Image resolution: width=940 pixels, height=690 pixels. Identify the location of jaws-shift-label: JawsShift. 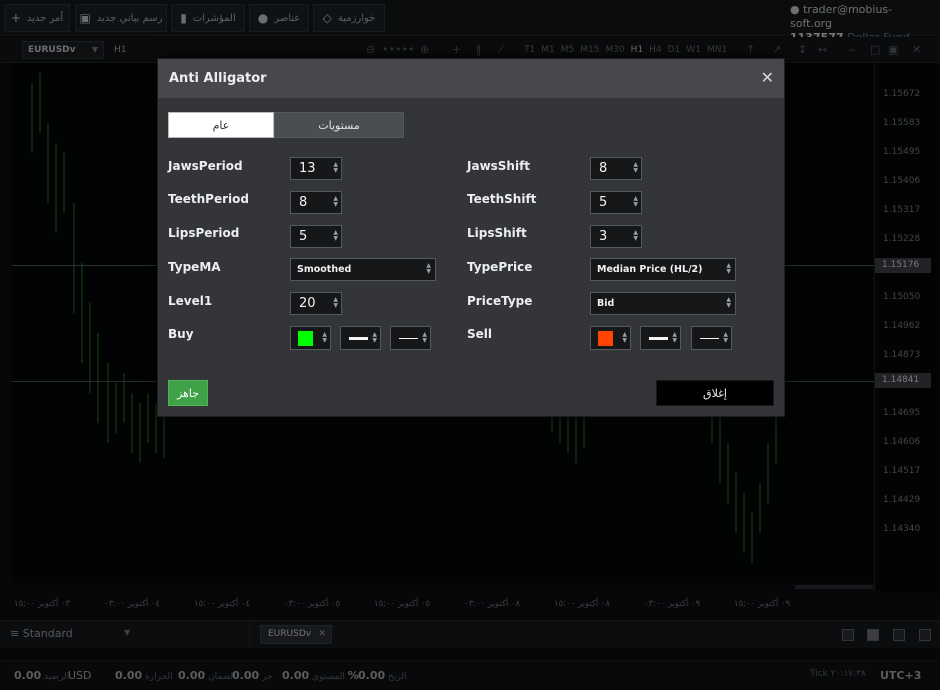
(499, 166).